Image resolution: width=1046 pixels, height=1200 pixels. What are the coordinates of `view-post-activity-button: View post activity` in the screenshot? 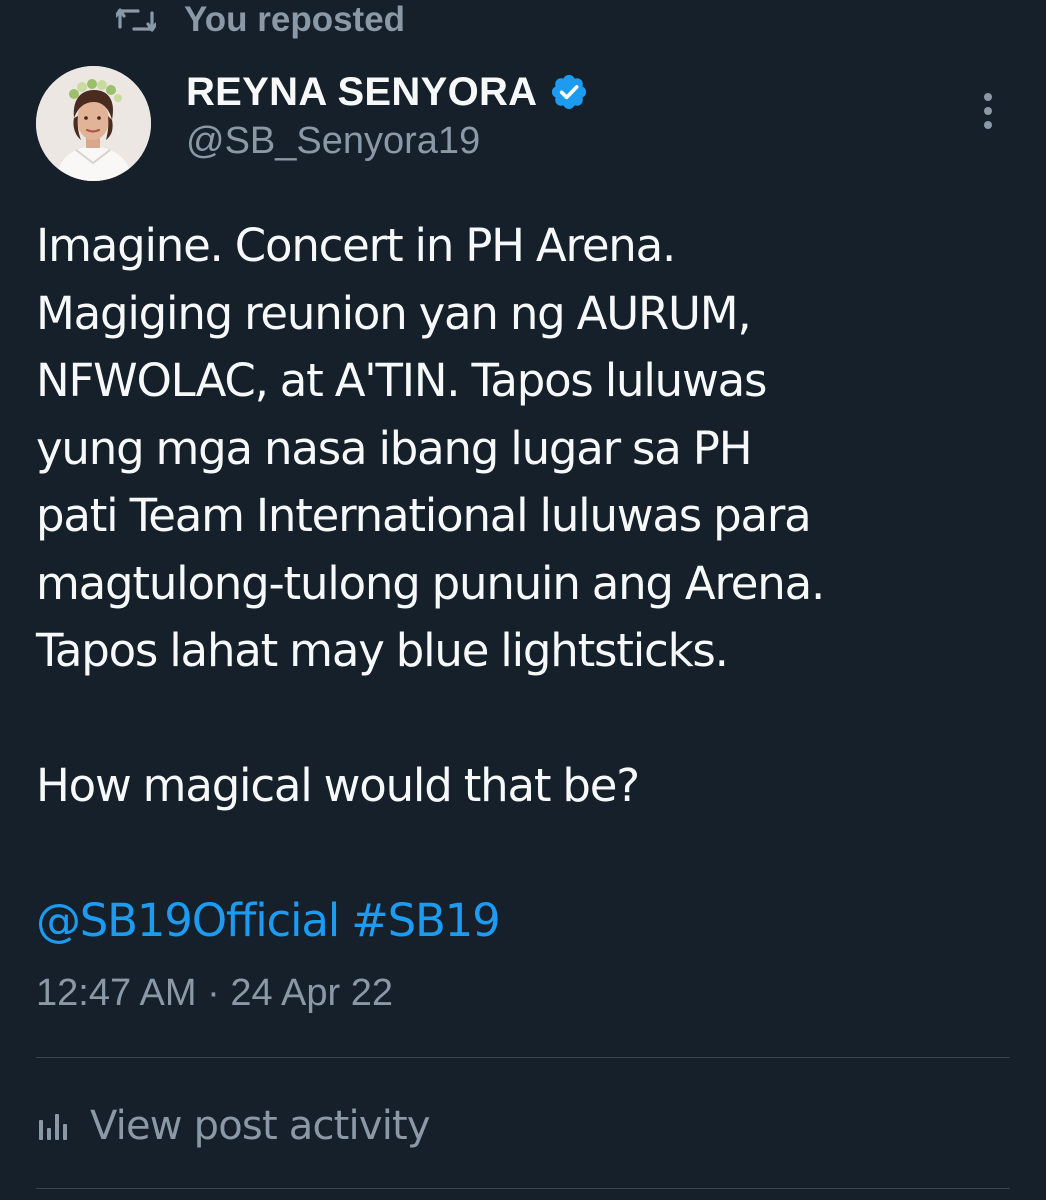 It's located at (233, 1126).